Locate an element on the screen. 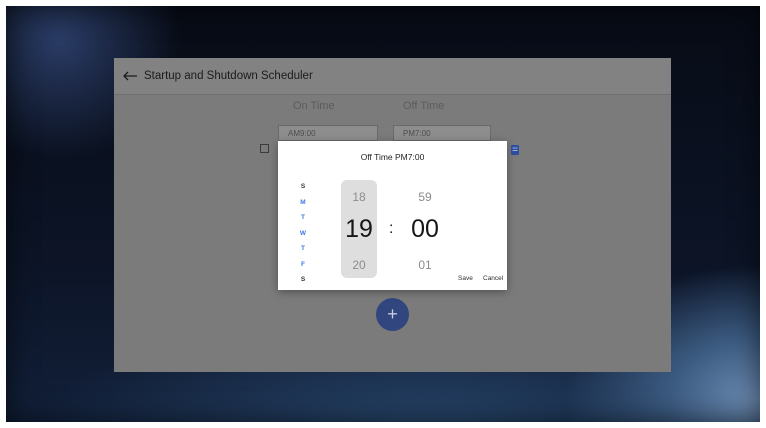 This screenshot has height=428, width=766. cancel-button: Cancel is located at coordinates (493, 278).